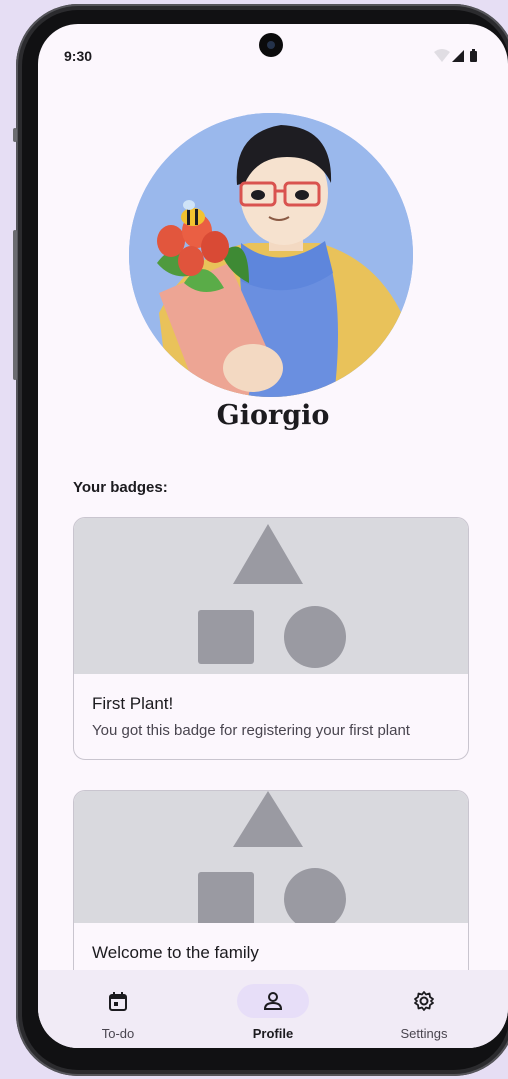 Image resolution: width=508 pixels, height=1079 pixels. Describe the element at coordinates (273, 415) in the screenshot. I see `profile-name: Giorgio` at that location.